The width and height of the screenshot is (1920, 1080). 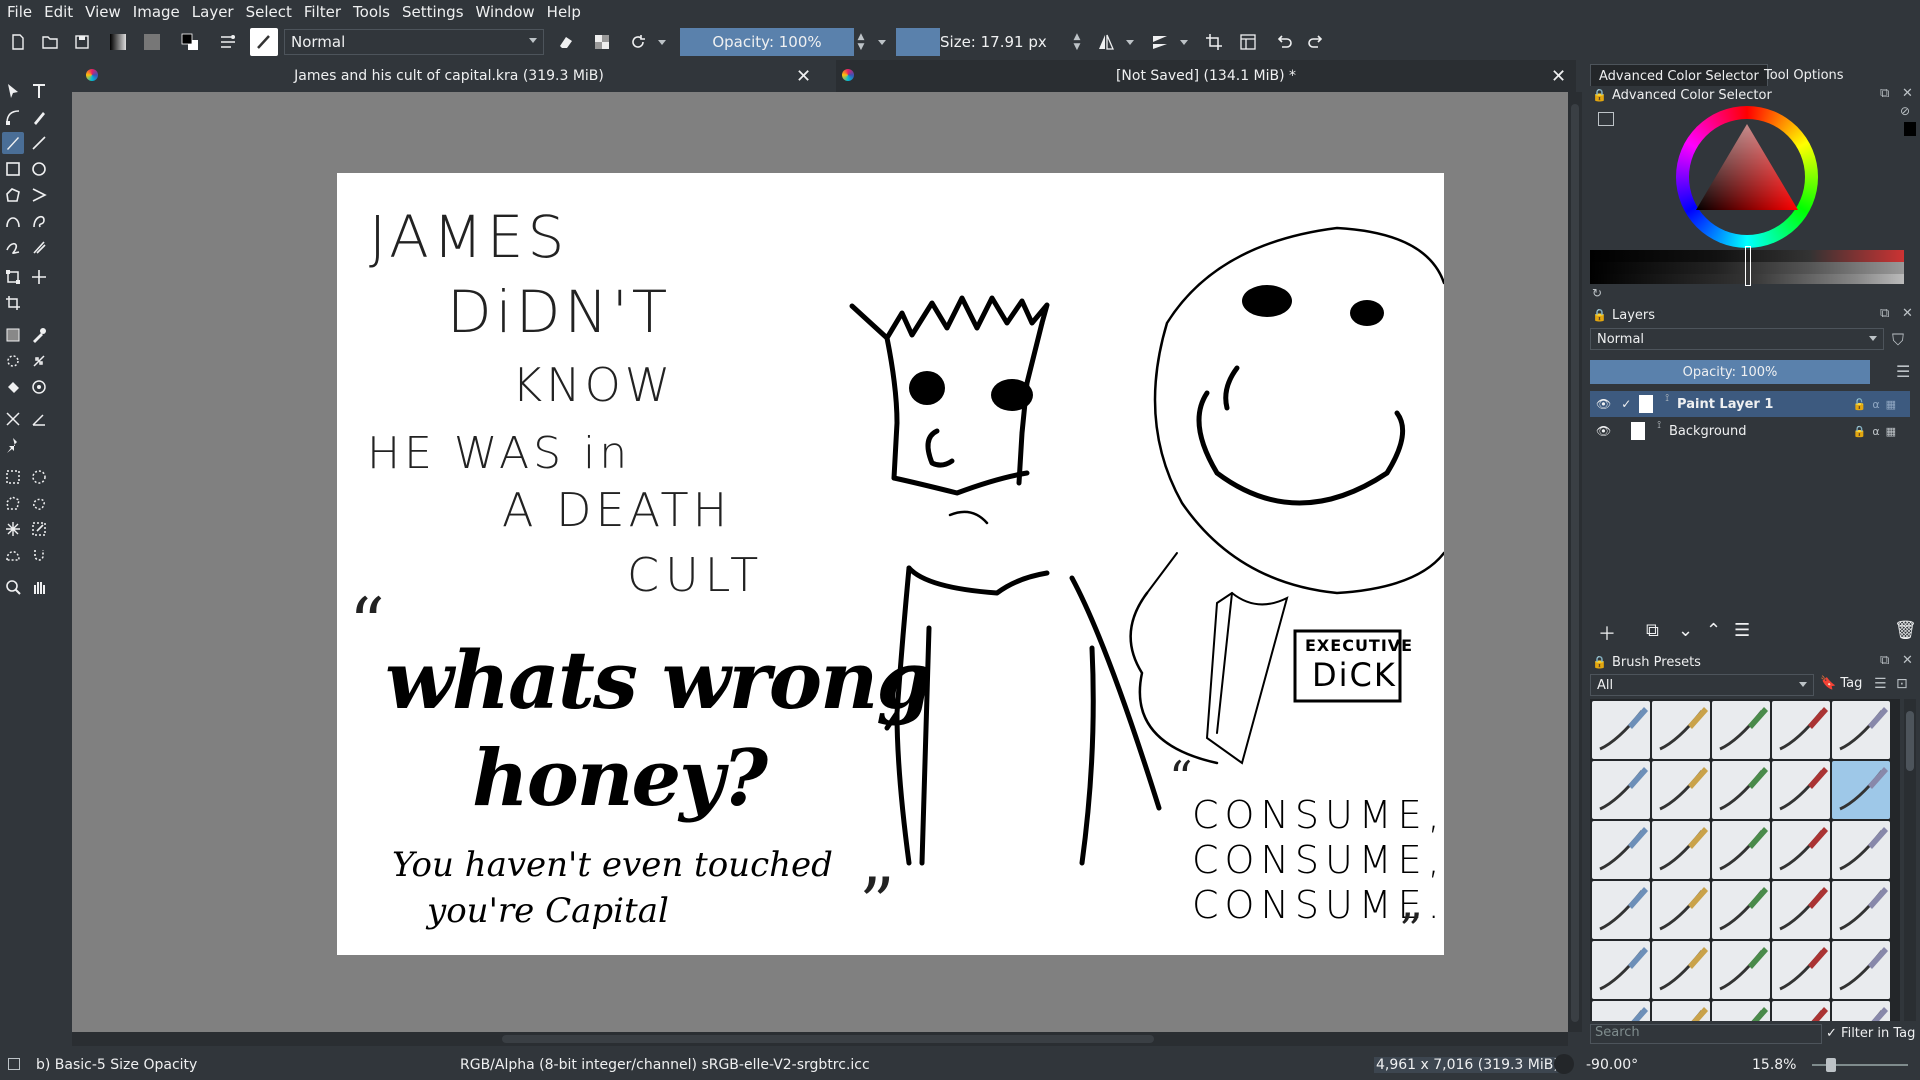 I want to click on text-tool-icon, so click(x=39, y=91).